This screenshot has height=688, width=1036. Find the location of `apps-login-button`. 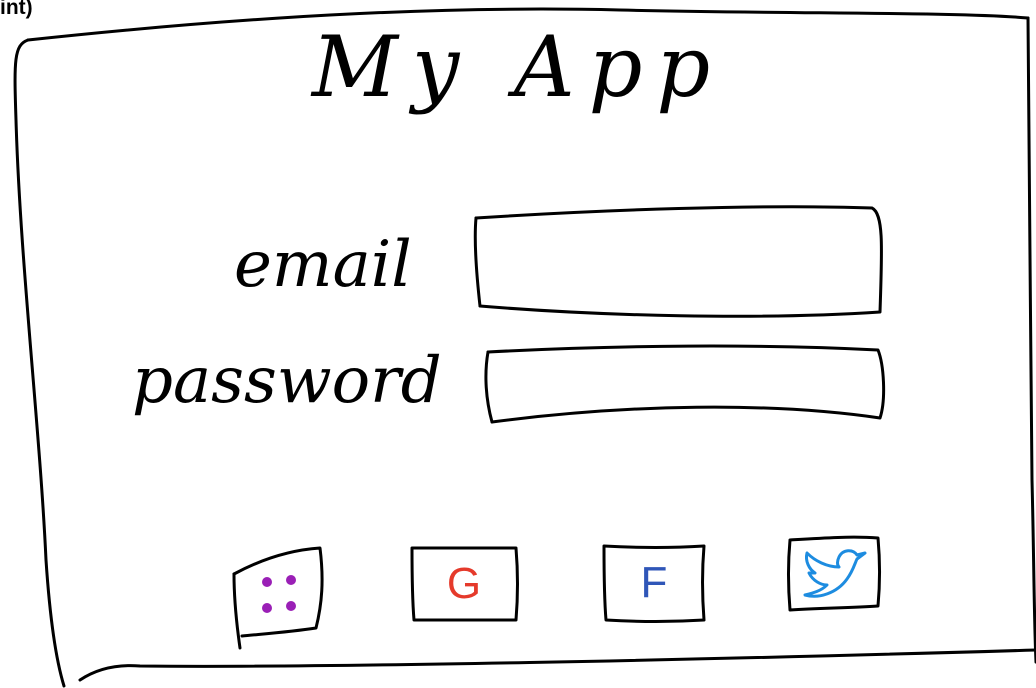

apps-login-button is located at coordinates (279, 594).